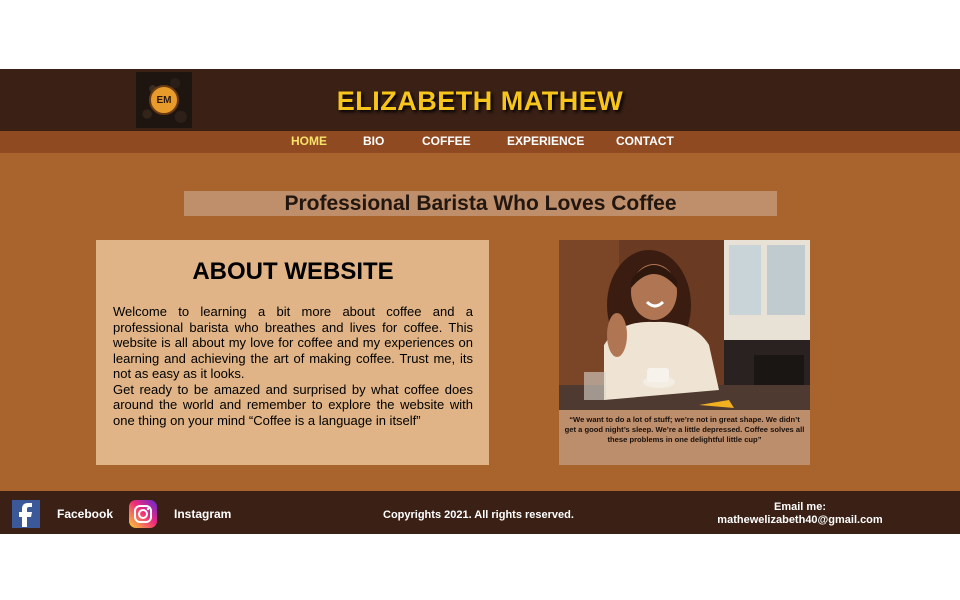 The image size is (960, 600). What do you see at coordinates (480, 203) in the screenshot?
I see `tagline: Professional Barista Who Loves Coffee` at bounding box center [480, 203].